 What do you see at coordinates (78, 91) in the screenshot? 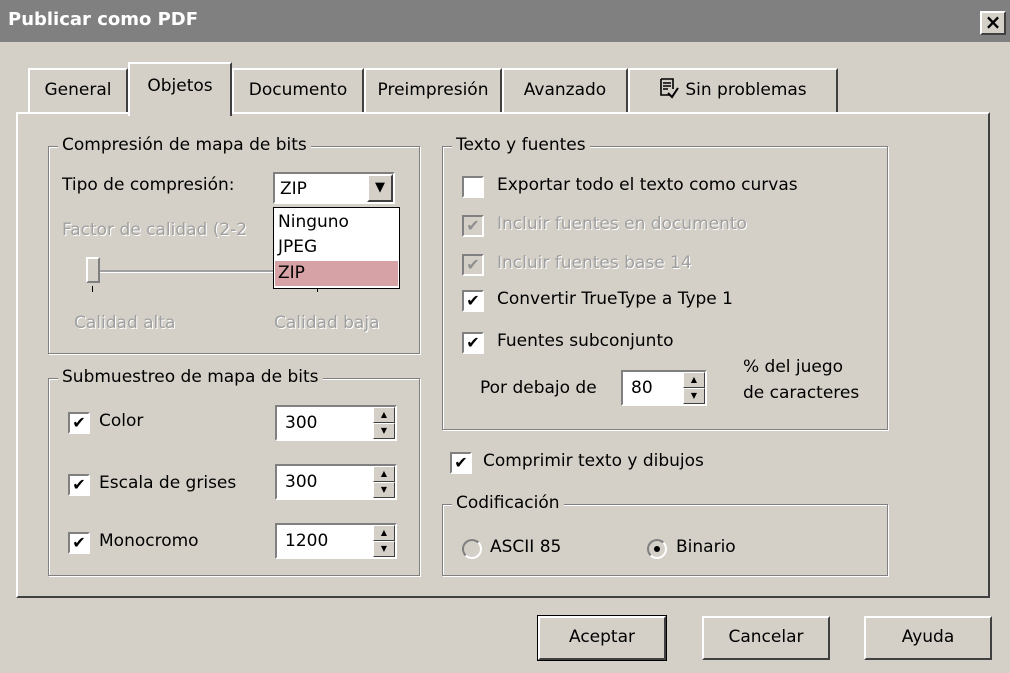
I see `tab-general: General` at bounding box center [78, 91].